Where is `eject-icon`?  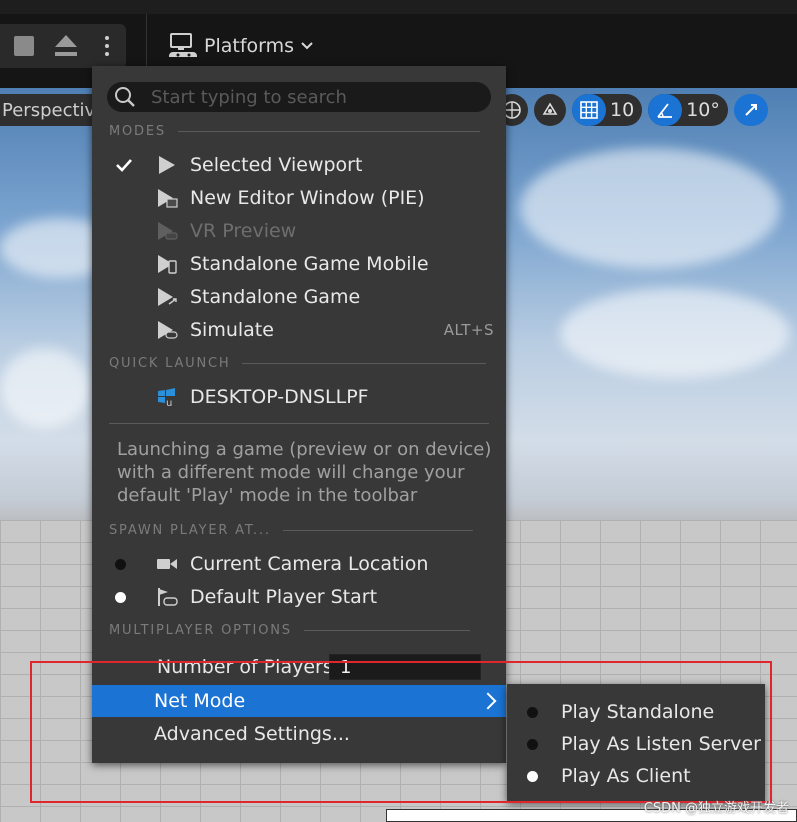 eject-icon is located at coordinates (66, 46).